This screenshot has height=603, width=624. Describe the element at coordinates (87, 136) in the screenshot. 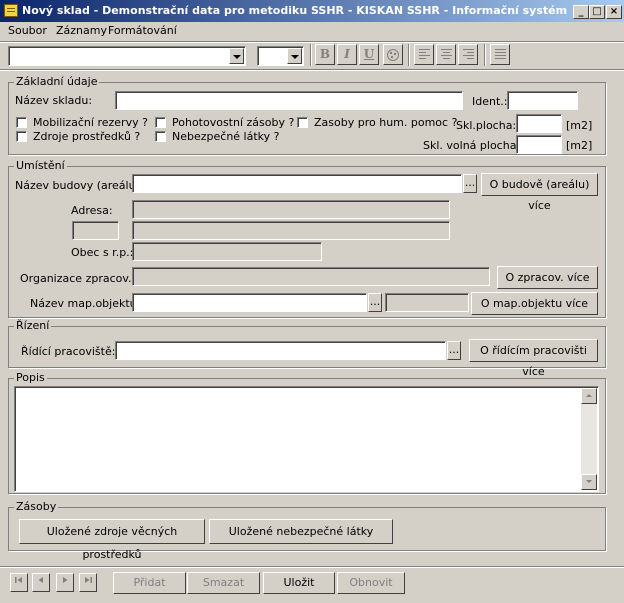

I see `sources-label: Zdroje prostředků ?` at that location.